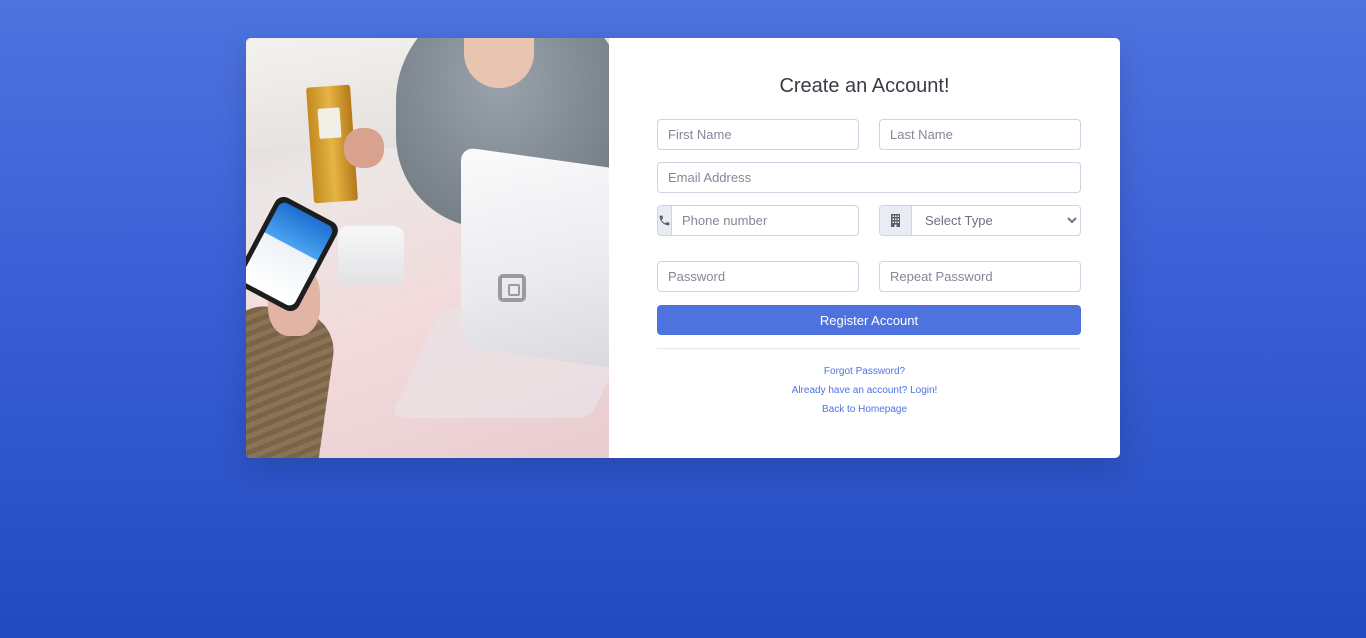 This screenshot has width=1366, height=638. What do you see at coordinates (512, 288) in the screenshot?
I see `square-logo-icon` at bounding box center [512, 288].